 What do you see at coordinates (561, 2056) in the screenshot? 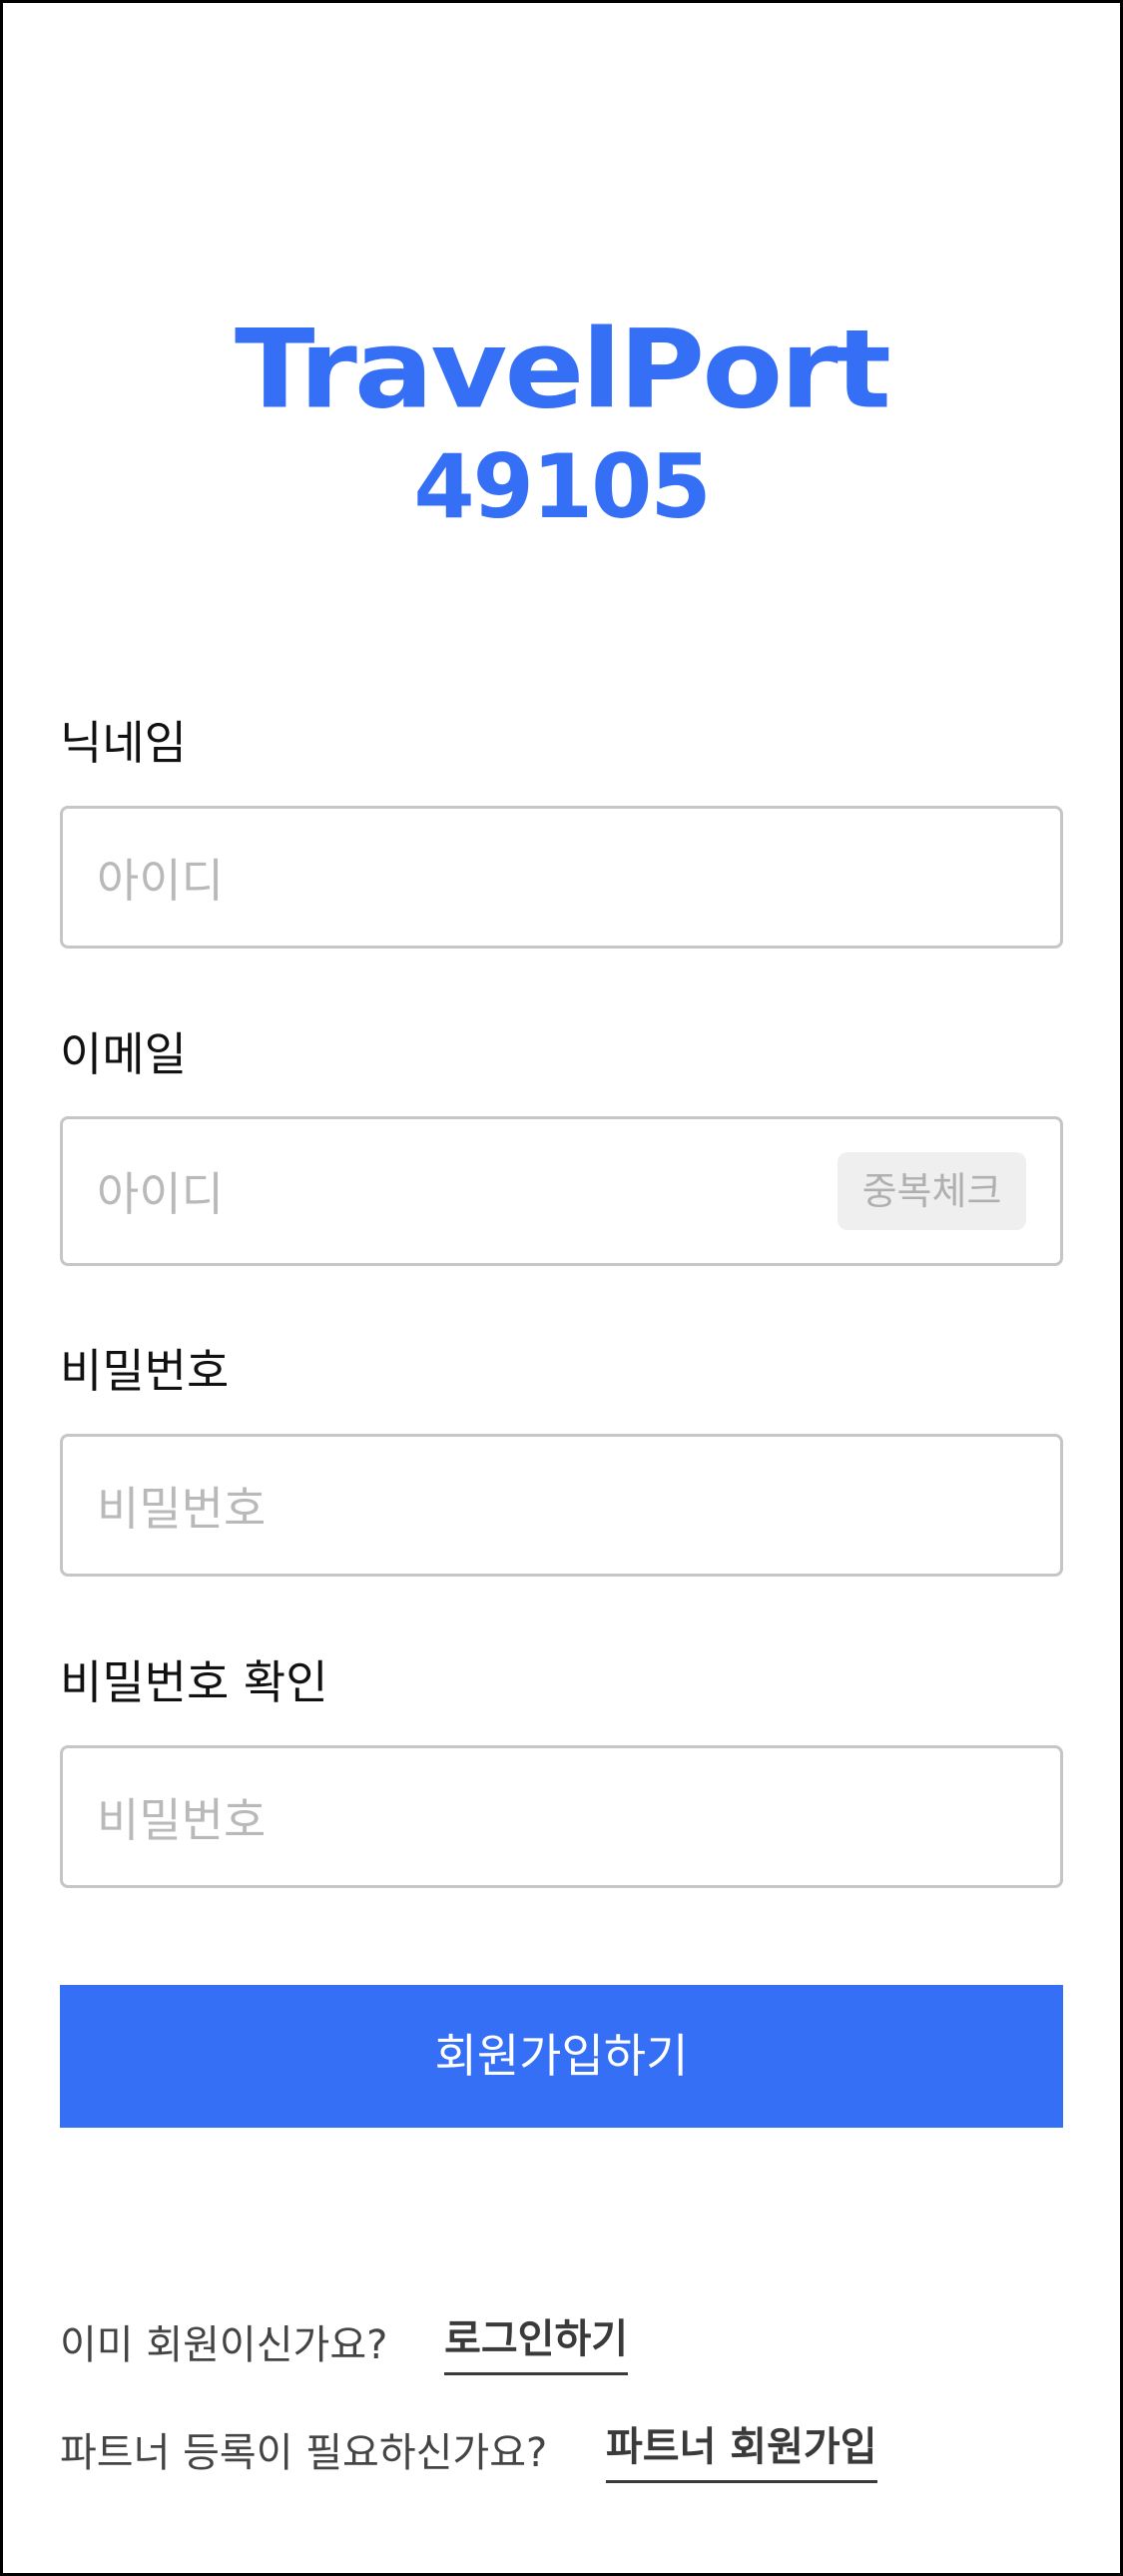
I see `signup-button: 회원가입하기` at bounding box center [561, 2056].